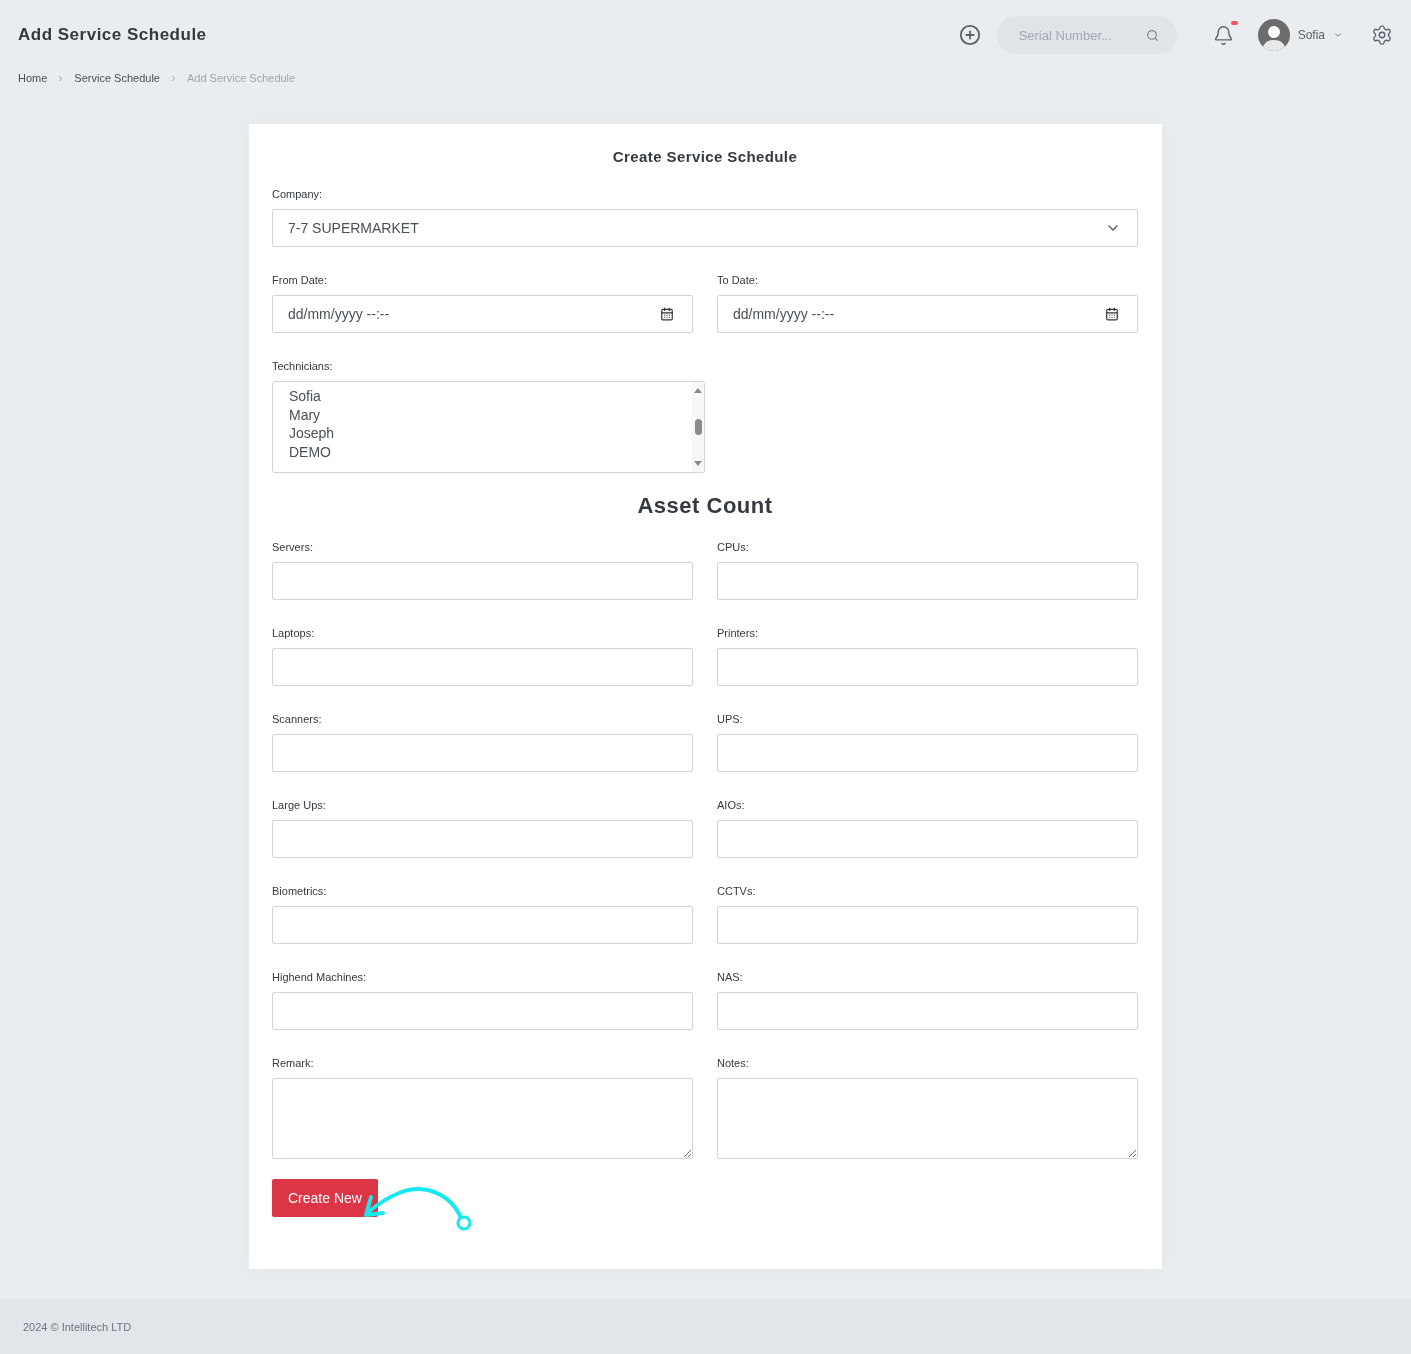  What do you see at coordinates (320, 977) in the screenshot?
I see `field-label: Highend Machines:` at bounding box center [320, 977].